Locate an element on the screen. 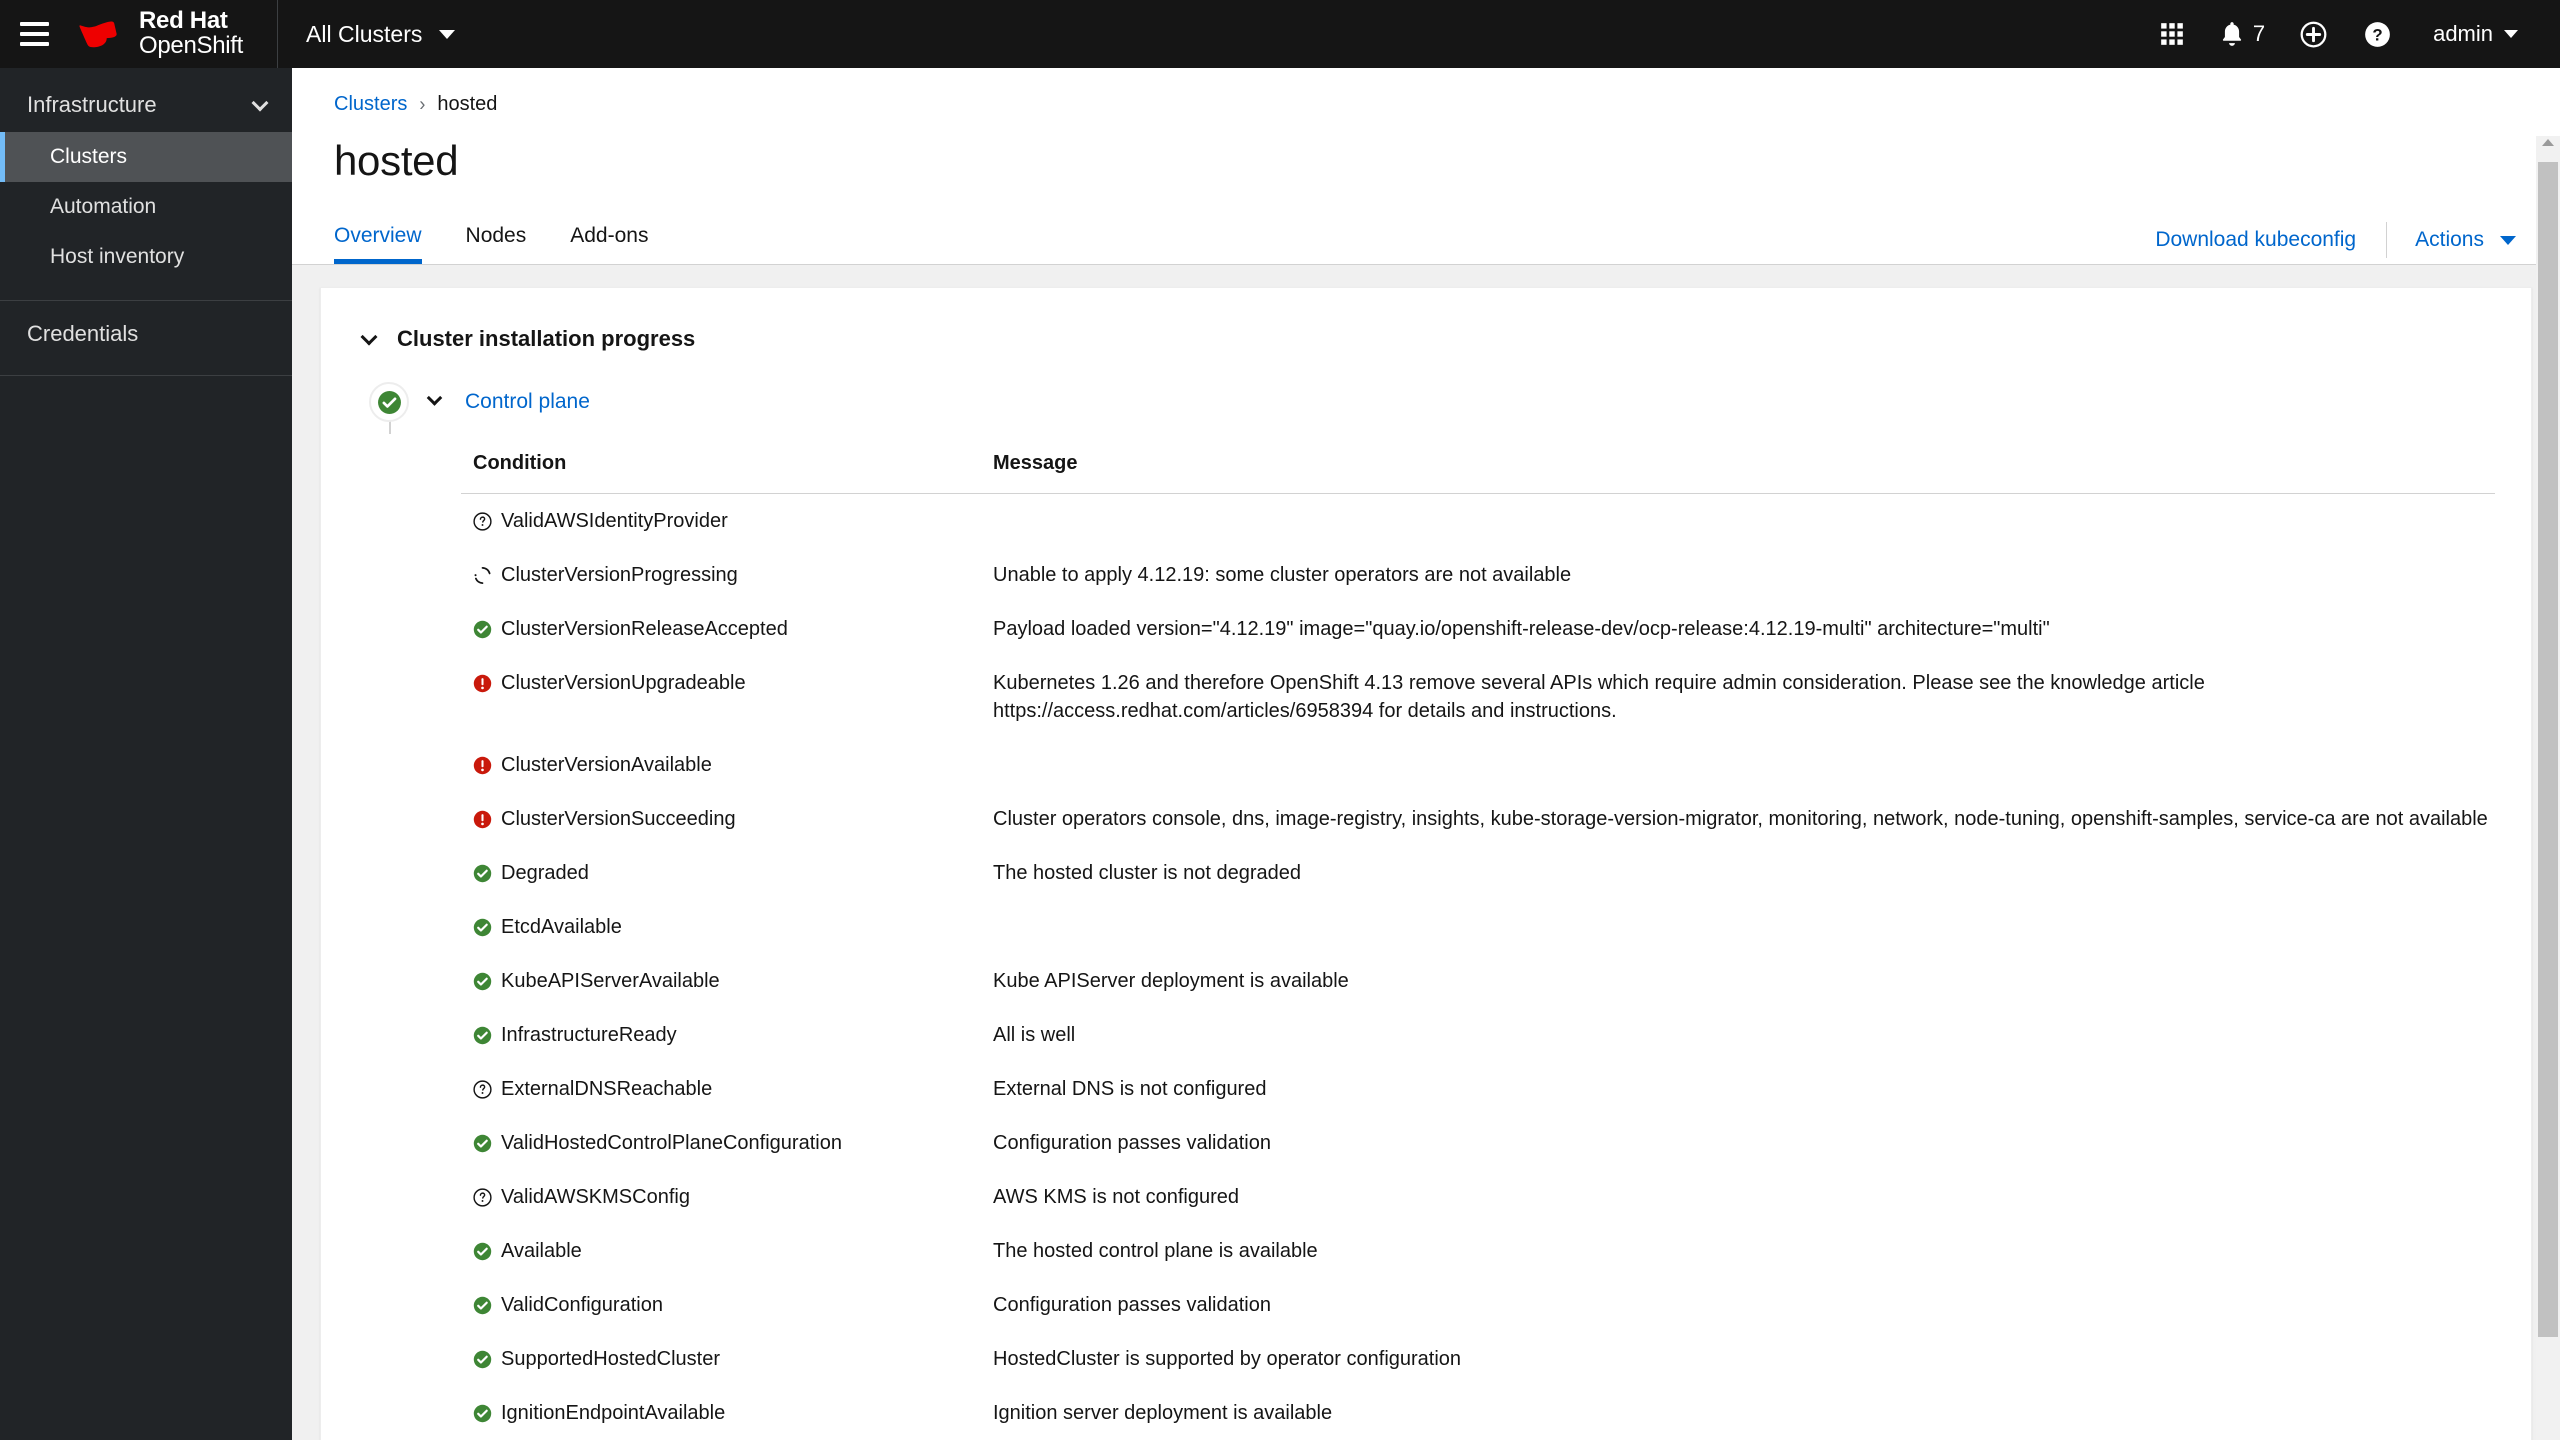 The image size is (2560, 1440). cluster-selector-dropdown: All Clusters is located at coordinates (380, 34).